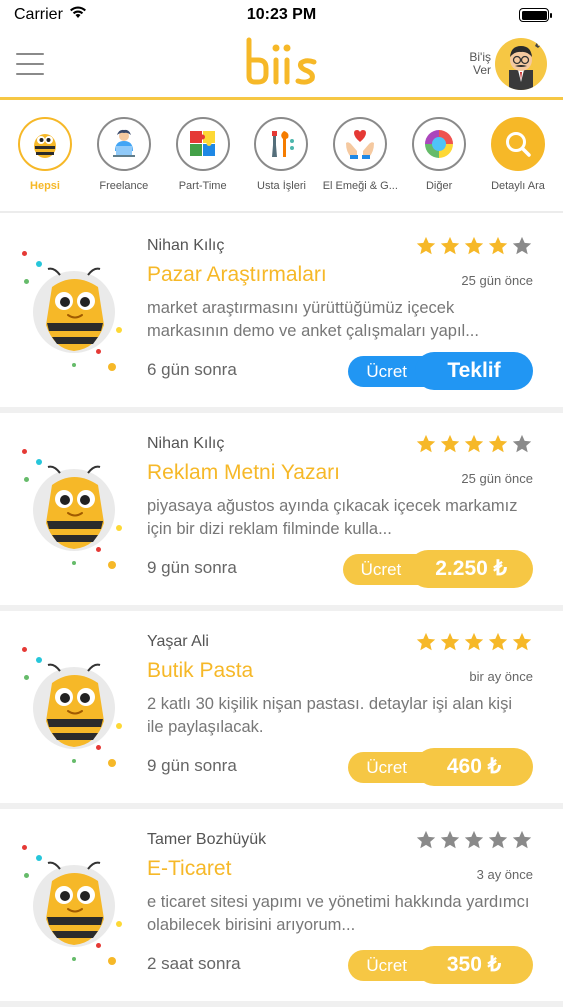 This screenshot has width=563, height=1007. I want to click on category-label: Diğer, so click(439, 186).